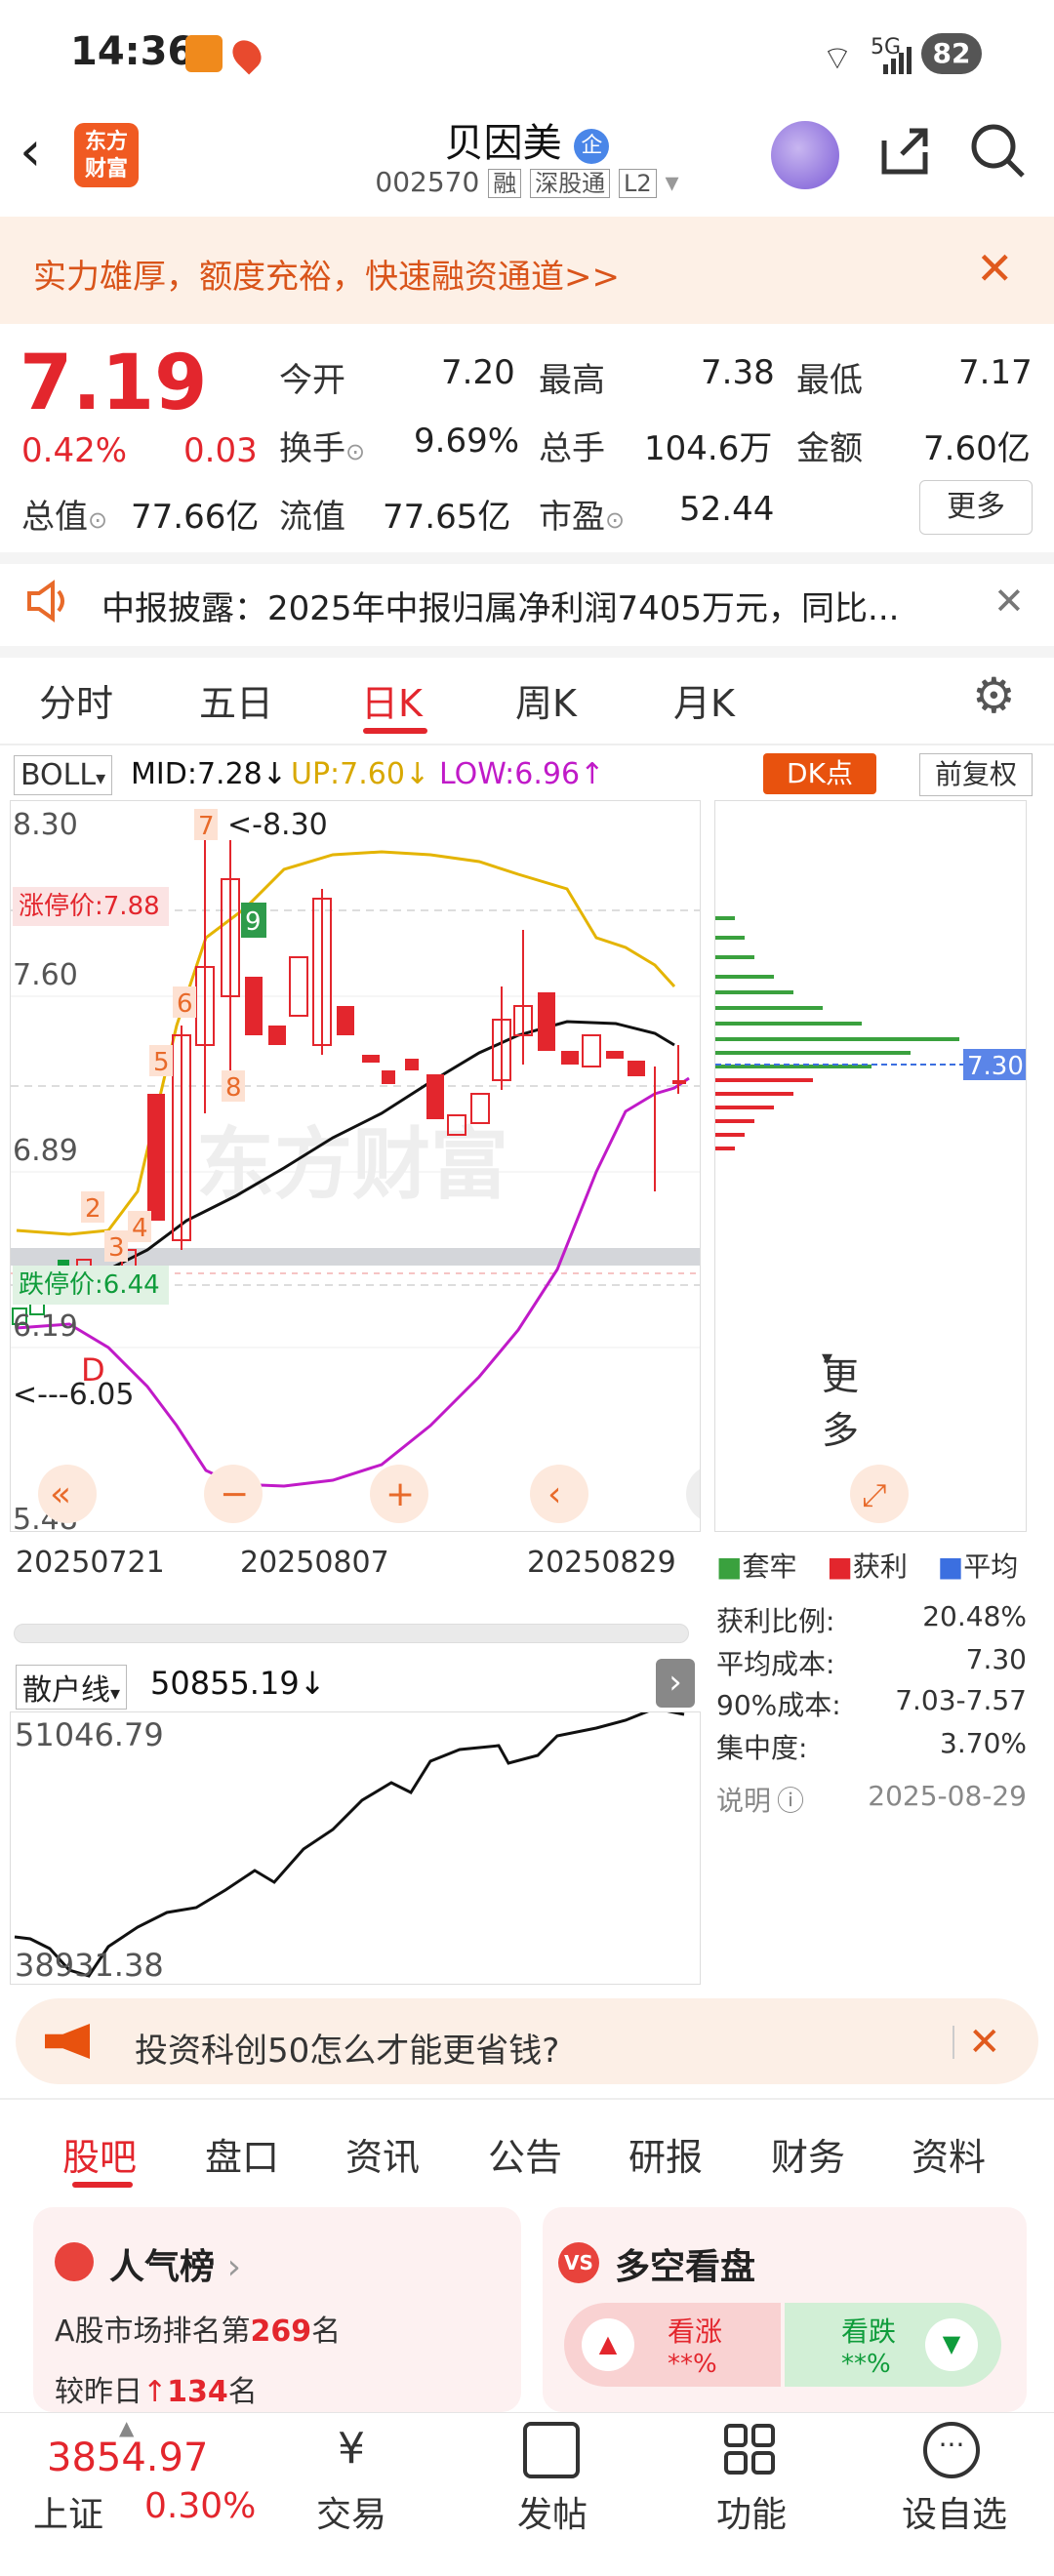 The height and width of the screenshot is (2576, 1054). What do you see at coordinates (952, 2450) in the screenshot?
I see `more-dots-icon: ···` at bounding box center [952, 2450].